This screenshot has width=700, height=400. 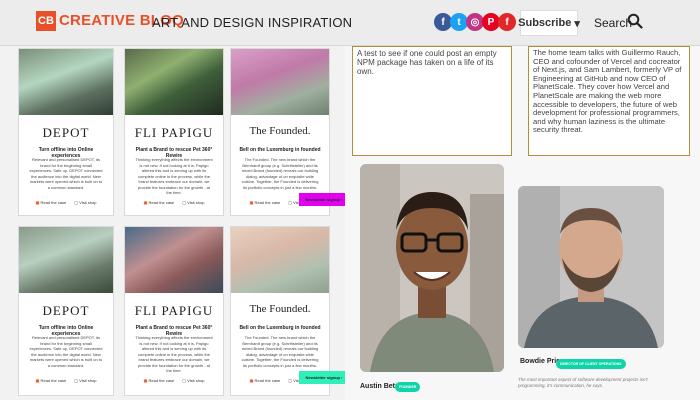 I want to click on site-tagline: ART AND DESIGN INSPIRATION, so click(x=252, y=22).